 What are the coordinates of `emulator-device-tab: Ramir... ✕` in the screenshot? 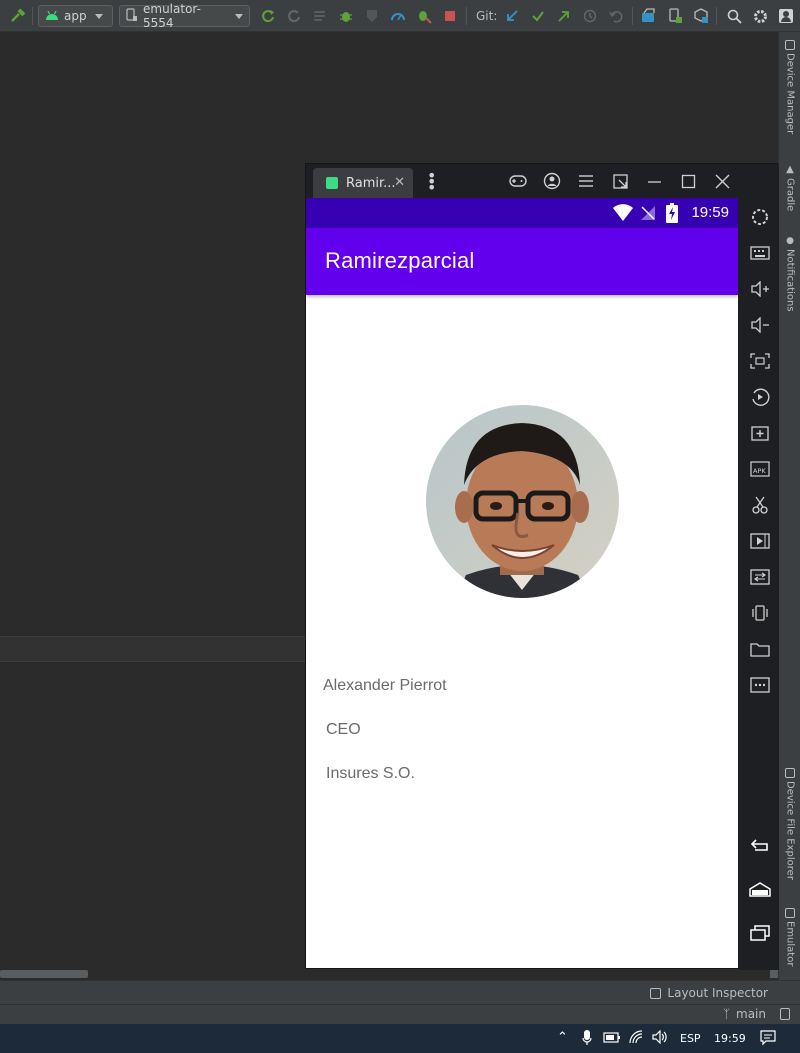 It's located at (363, 183).